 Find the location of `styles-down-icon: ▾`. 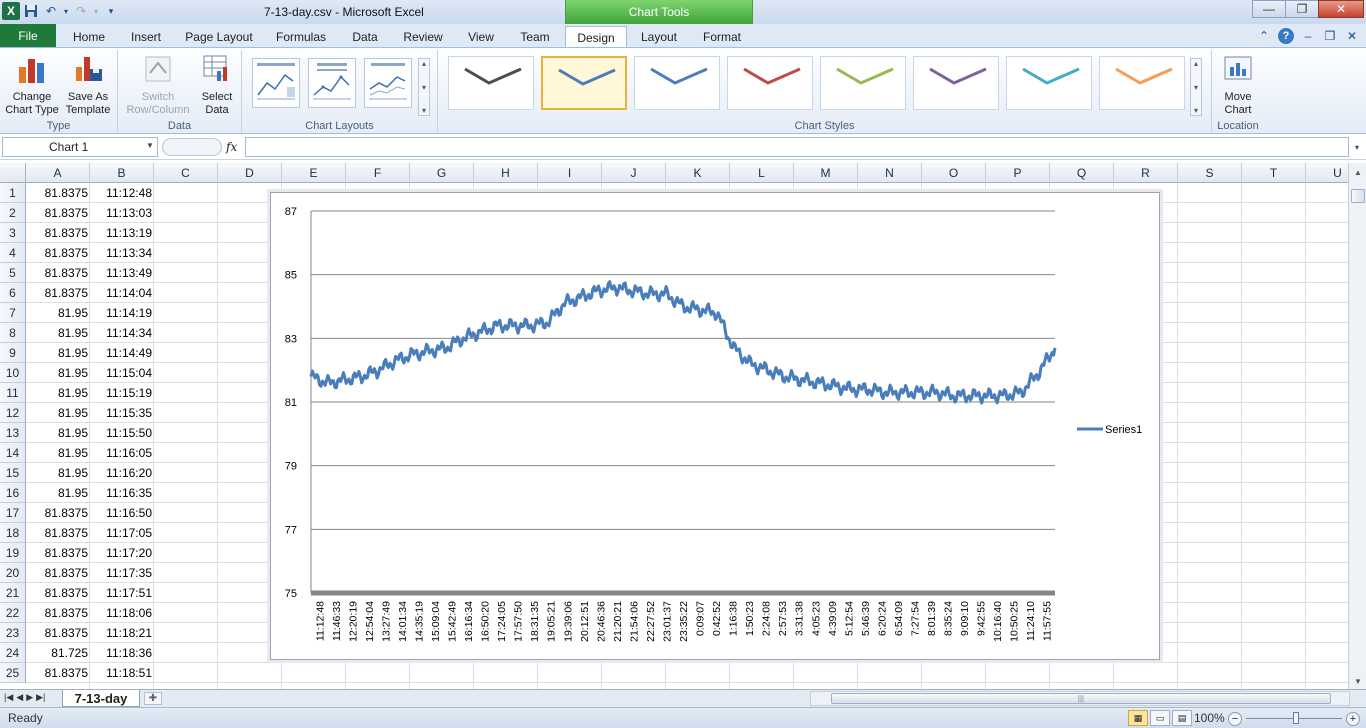

styles-down-icon: ▾ is located at coordinates (1196, 87).